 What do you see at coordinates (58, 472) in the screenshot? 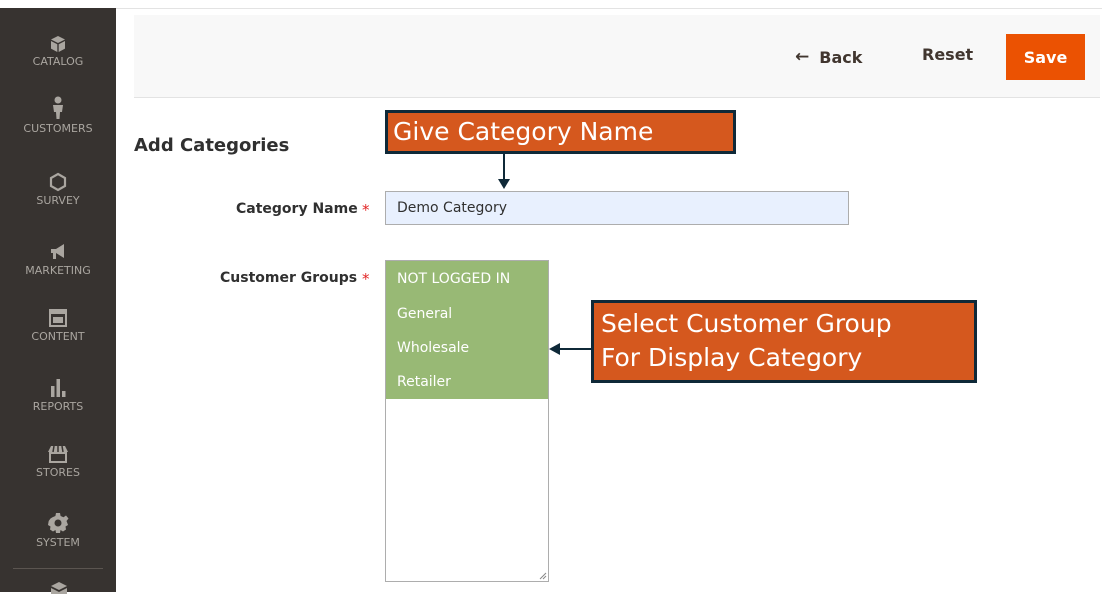
I see `sidebar-item-label: STORES` at bounding box center [58, 472].